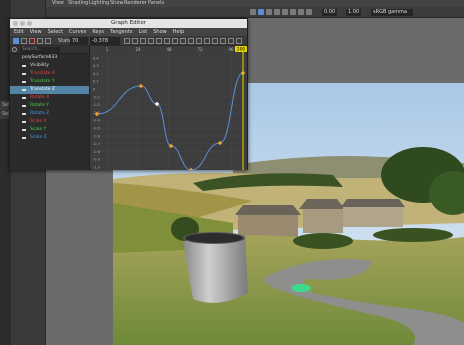 The image size is (464, 345). I want to click on move-key-icon, so click(16, 41).